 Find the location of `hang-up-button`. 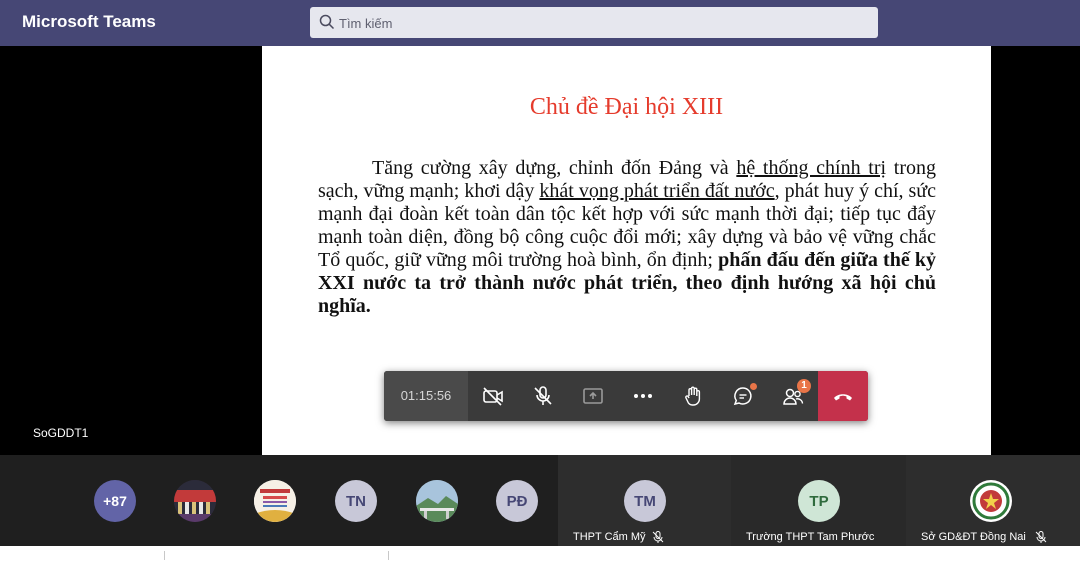

hang-up-button is located at coordinates (843, 396).